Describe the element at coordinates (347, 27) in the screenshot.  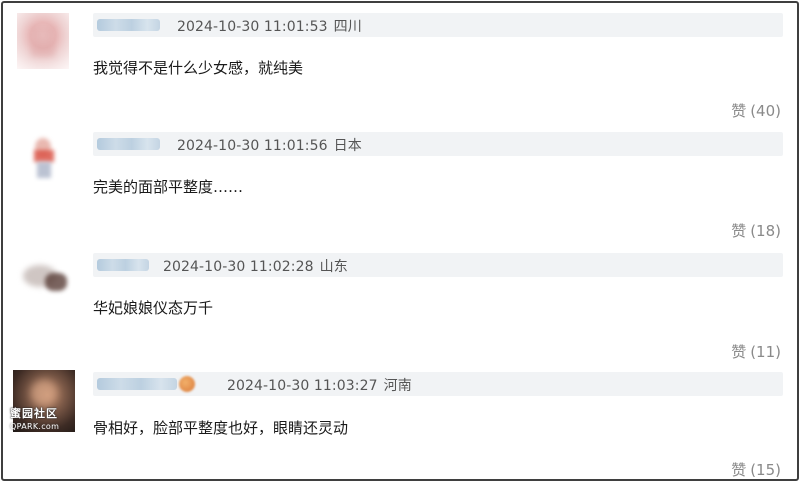
I see `comment-location: 四川` at that location.